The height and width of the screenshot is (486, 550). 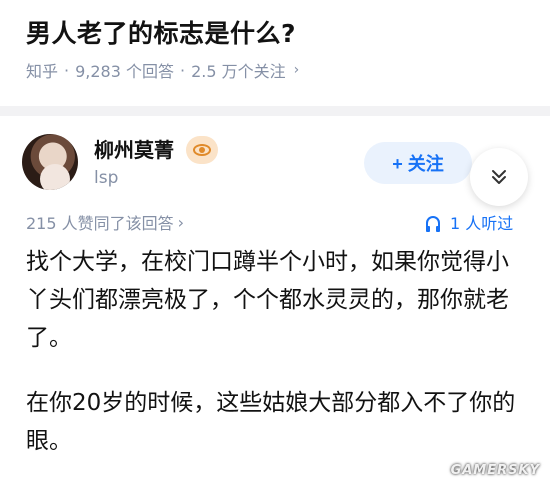 What do you see at coordinates (42, 71) in the screenshot?
I see `source-label: 知乎` at bounding box center [42, 71].